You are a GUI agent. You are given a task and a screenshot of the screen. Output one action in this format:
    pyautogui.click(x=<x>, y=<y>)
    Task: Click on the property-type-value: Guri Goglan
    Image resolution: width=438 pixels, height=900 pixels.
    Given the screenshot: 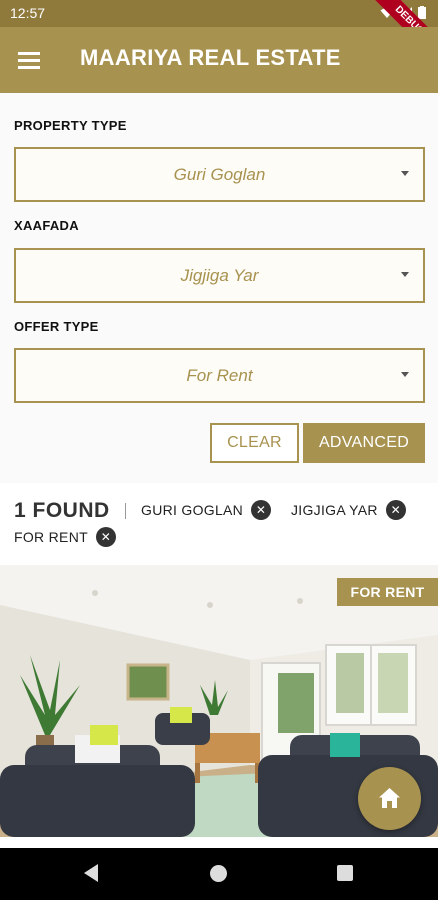 What is the action you would take?
    pyautogui.click(x=219, y=174)
    